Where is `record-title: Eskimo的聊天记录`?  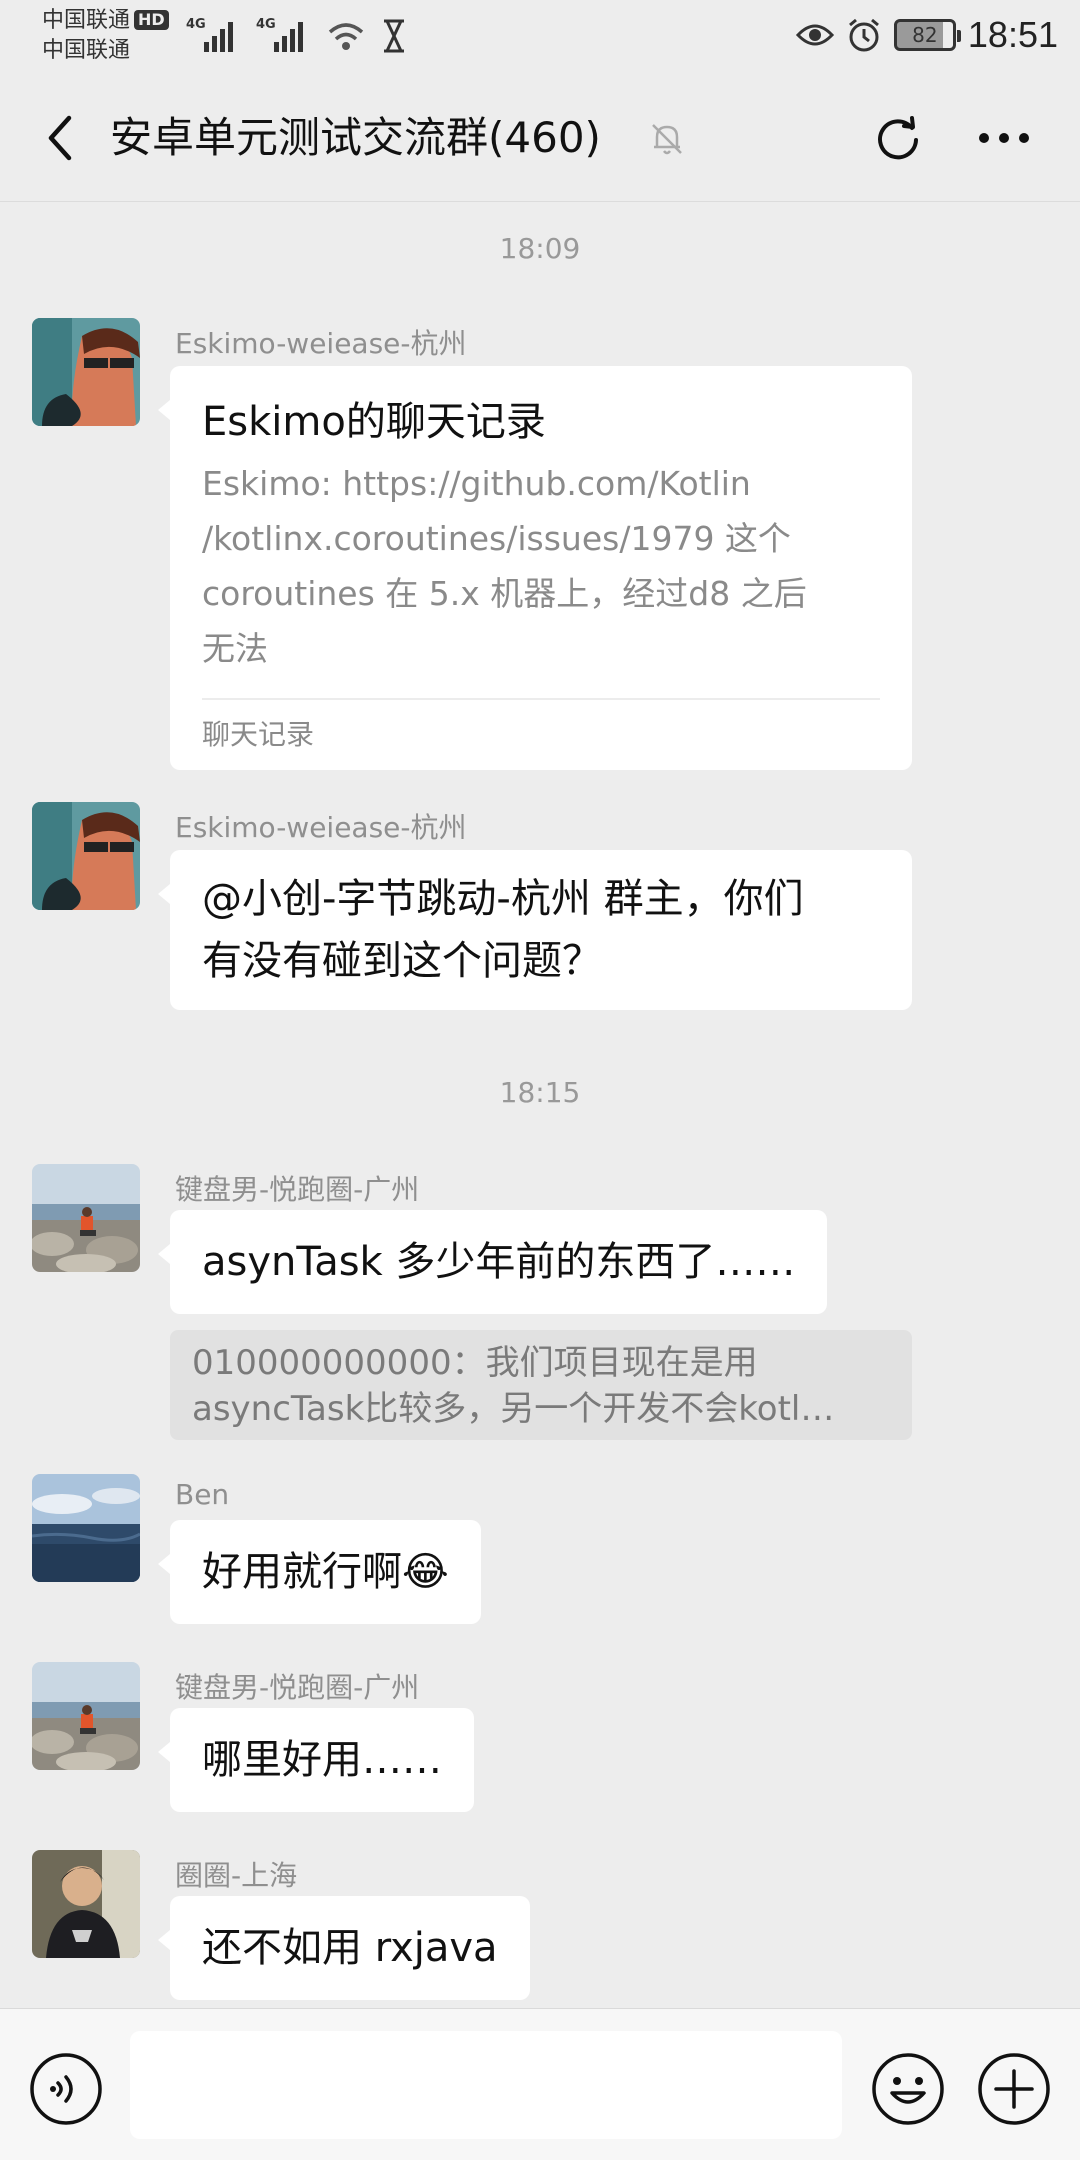 record-title: Eskimo的聊天记录 is located at coordinates (374, 422).